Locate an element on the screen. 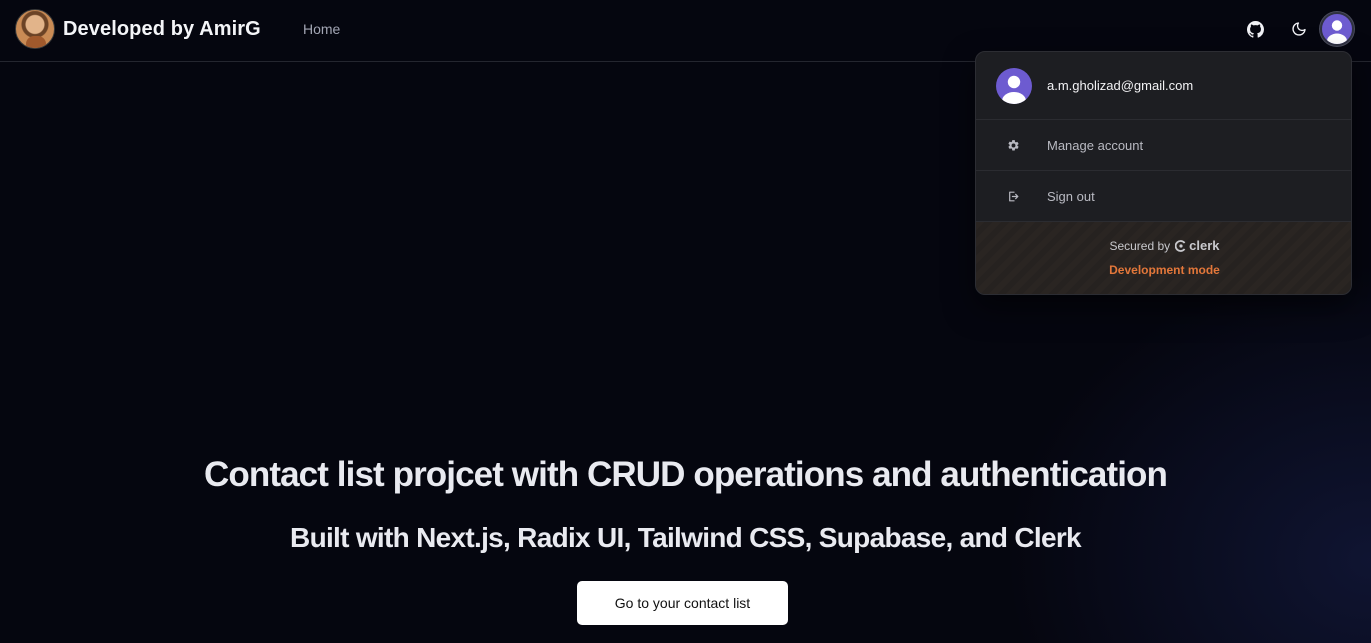  brand: Developed by AmirG is located at coordinates (138, 29).